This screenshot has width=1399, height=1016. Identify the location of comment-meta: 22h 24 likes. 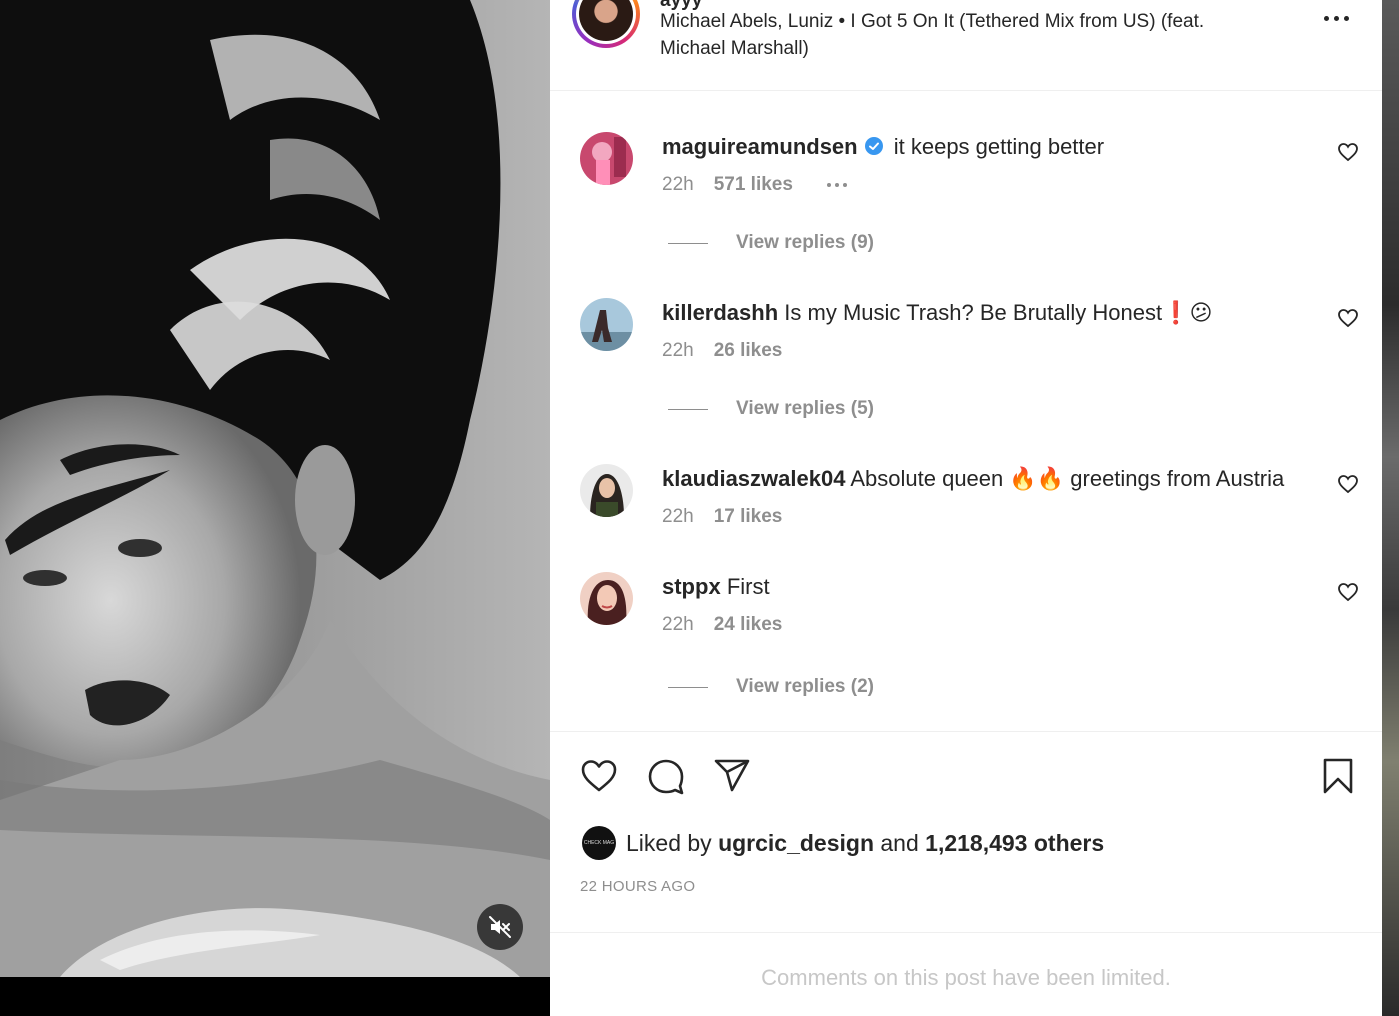
(722, 625).